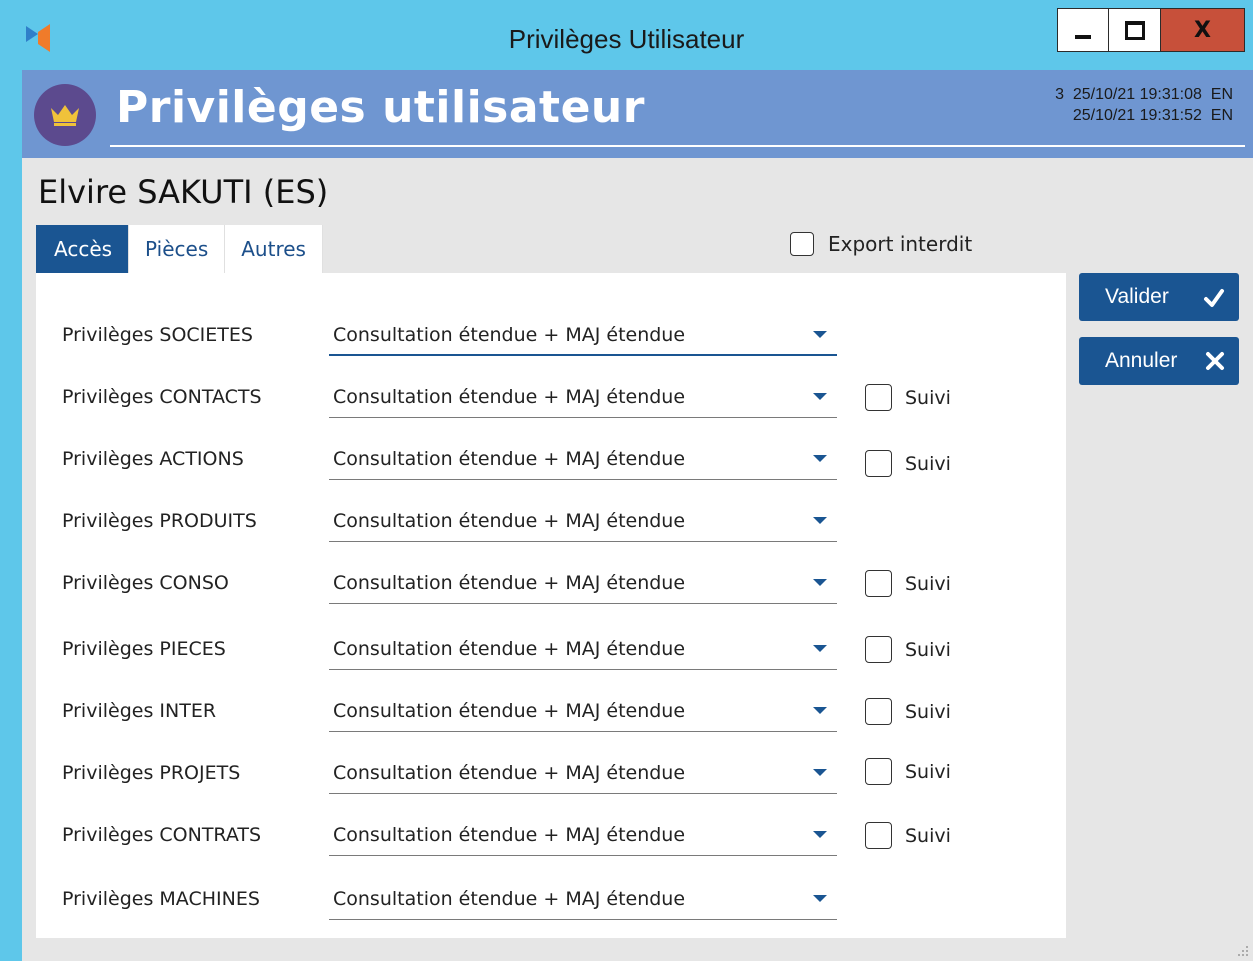 The height and width of the screenshot is (961, 1253). I want to click on crown-badge, so click(65, 115).